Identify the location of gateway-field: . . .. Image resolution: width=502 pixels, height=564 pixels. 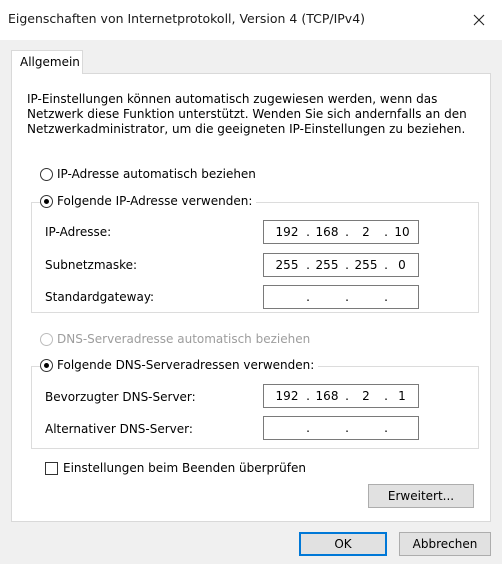
(341, 297).